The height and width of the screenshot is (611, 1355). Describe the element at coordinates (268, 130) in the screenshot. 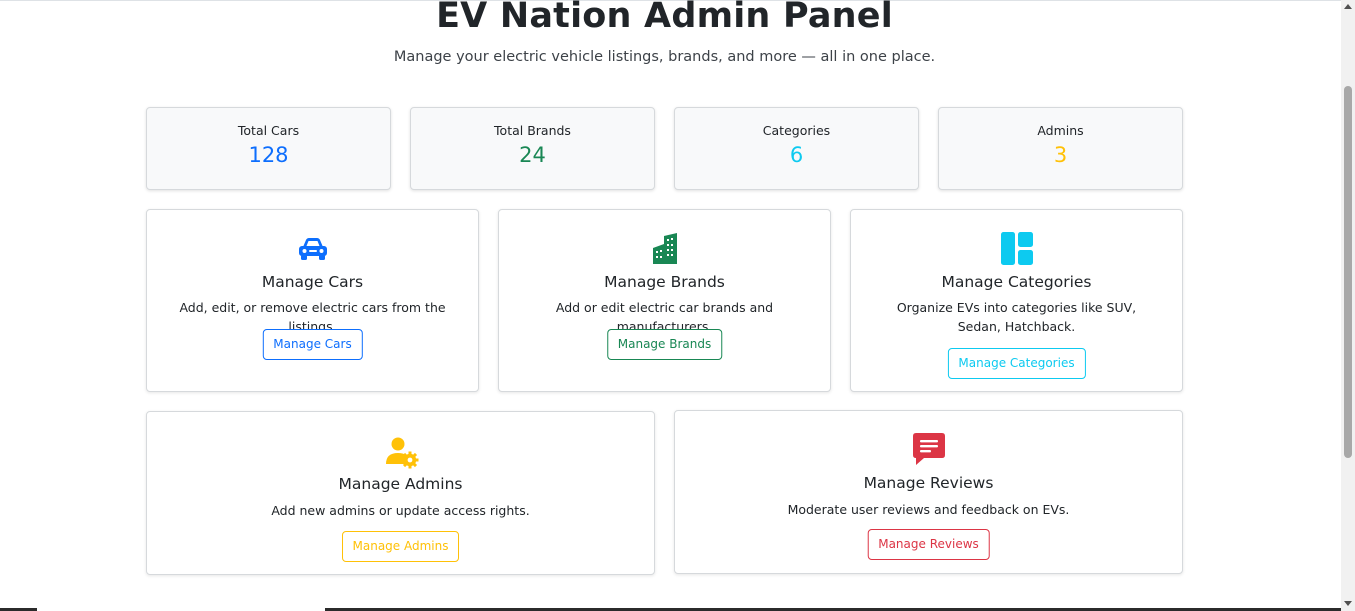

I see `stat-label: Total Cars` at that location.